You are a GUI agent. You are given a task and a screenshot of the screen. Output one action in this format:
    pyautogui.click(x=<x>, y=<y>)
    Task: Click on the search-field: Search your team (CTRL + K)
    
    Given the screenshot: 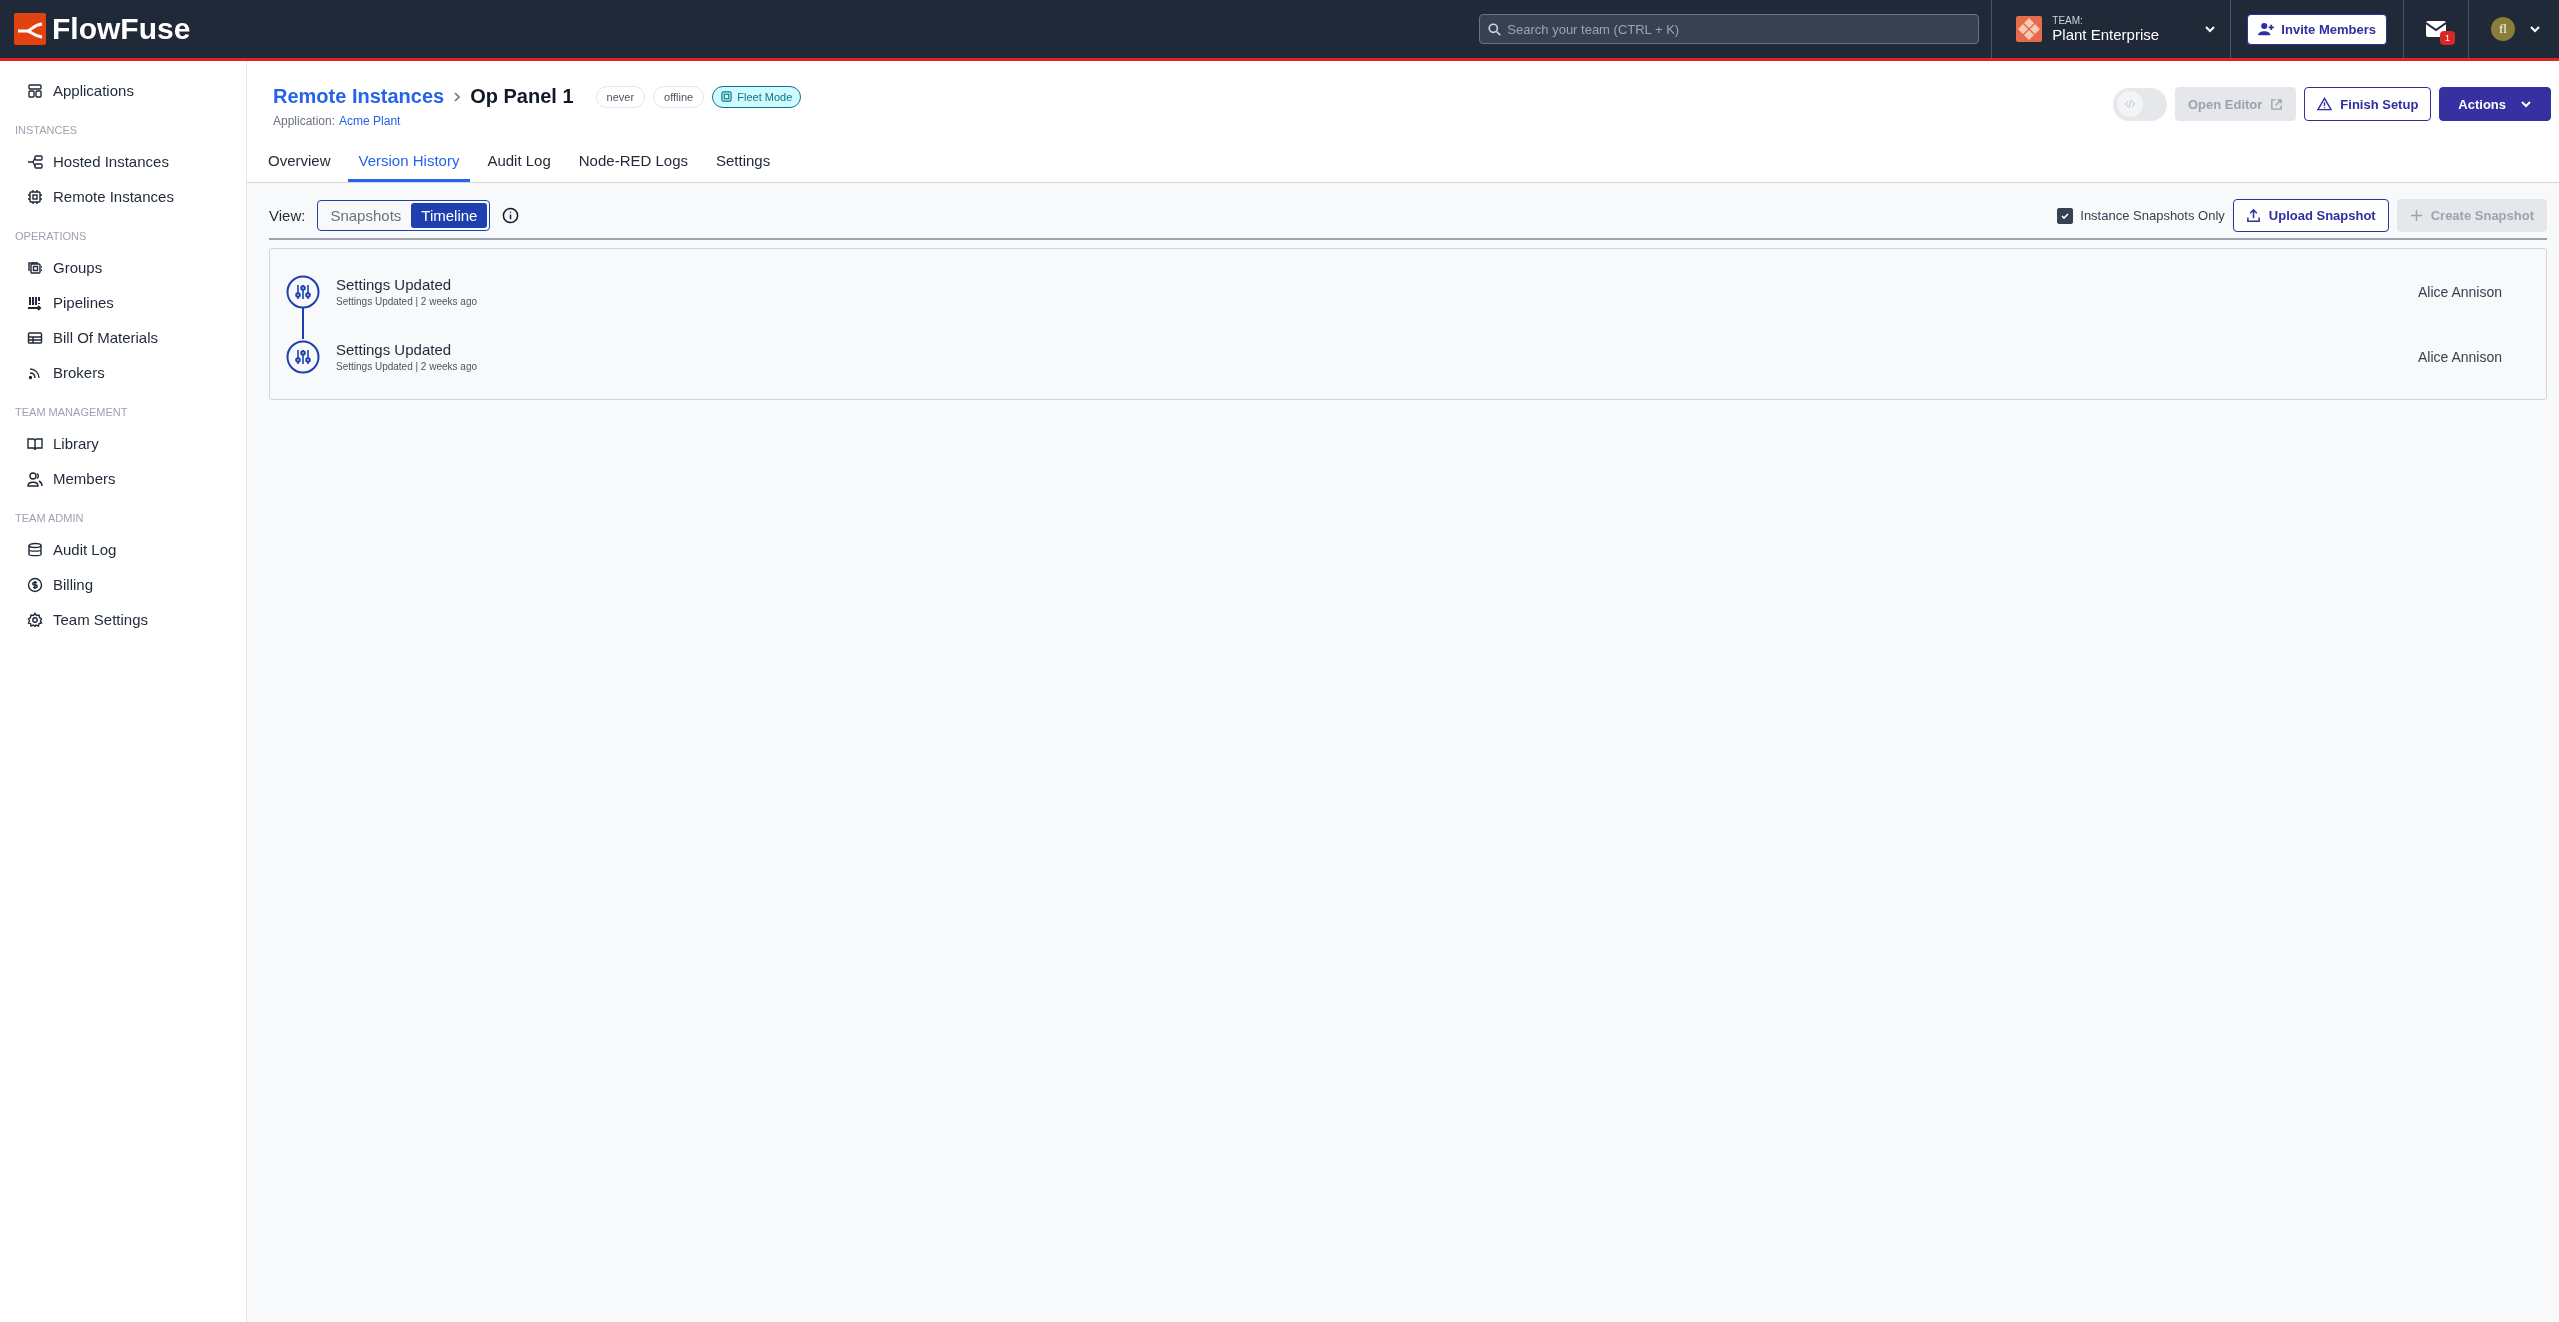 What is the action you would take?
    pyautogui.click(x=1729, y=29)
    